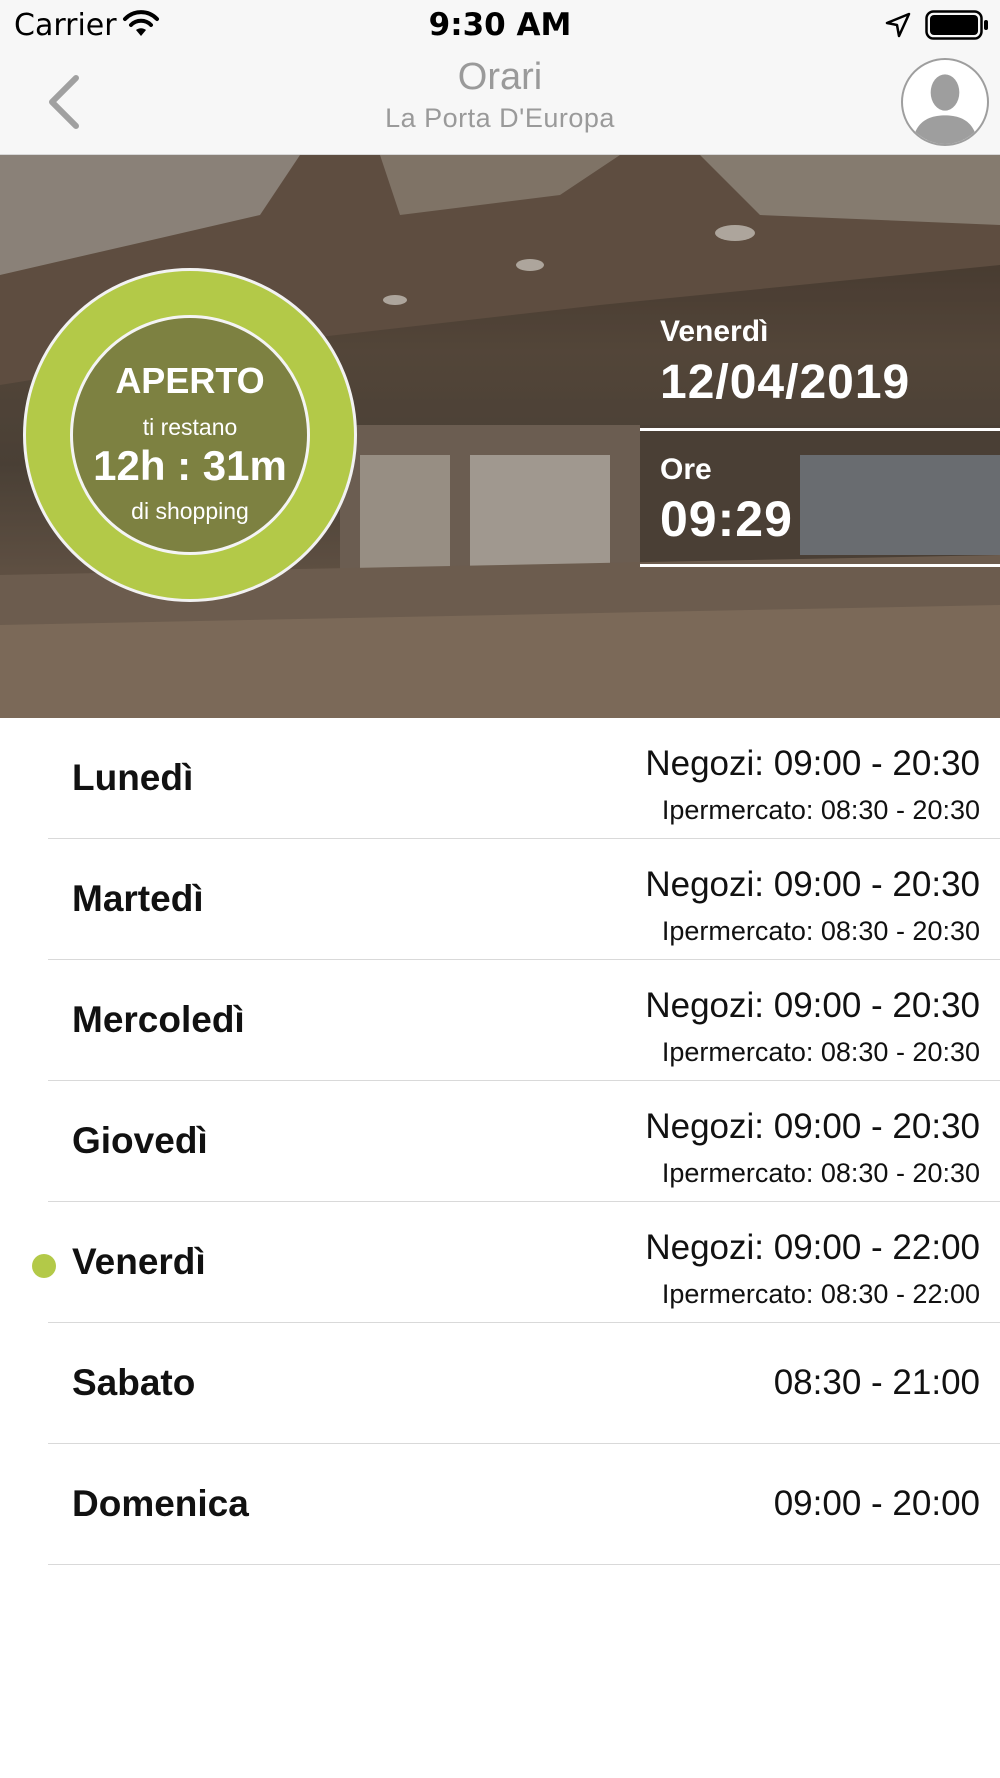 This screenshot has width=1000, height=1778. What do you see at coordinates (956, 25) in the screenshot?
I see `battery-icon` at bounding box center [956, 25].